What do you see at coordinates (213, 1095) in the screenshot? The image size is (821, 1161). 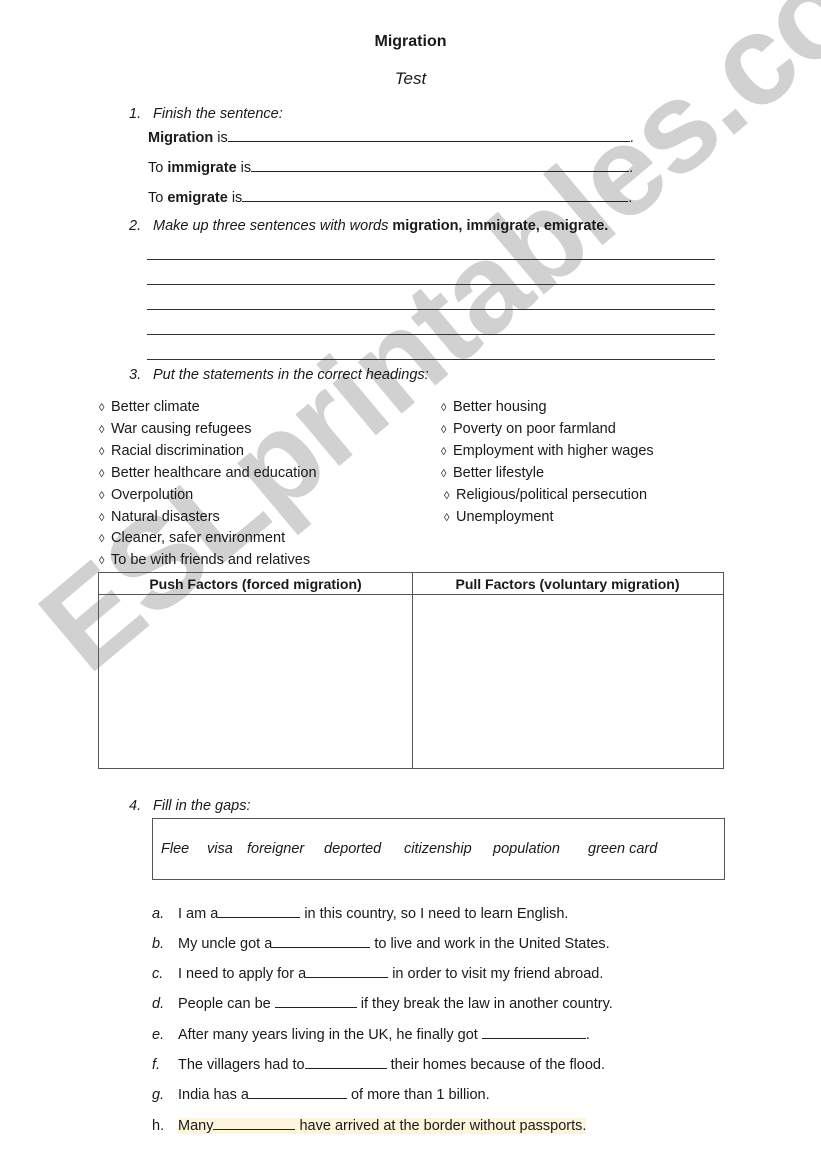 I see `sentence-pre: India has a` at bounding box center [213, 1095].